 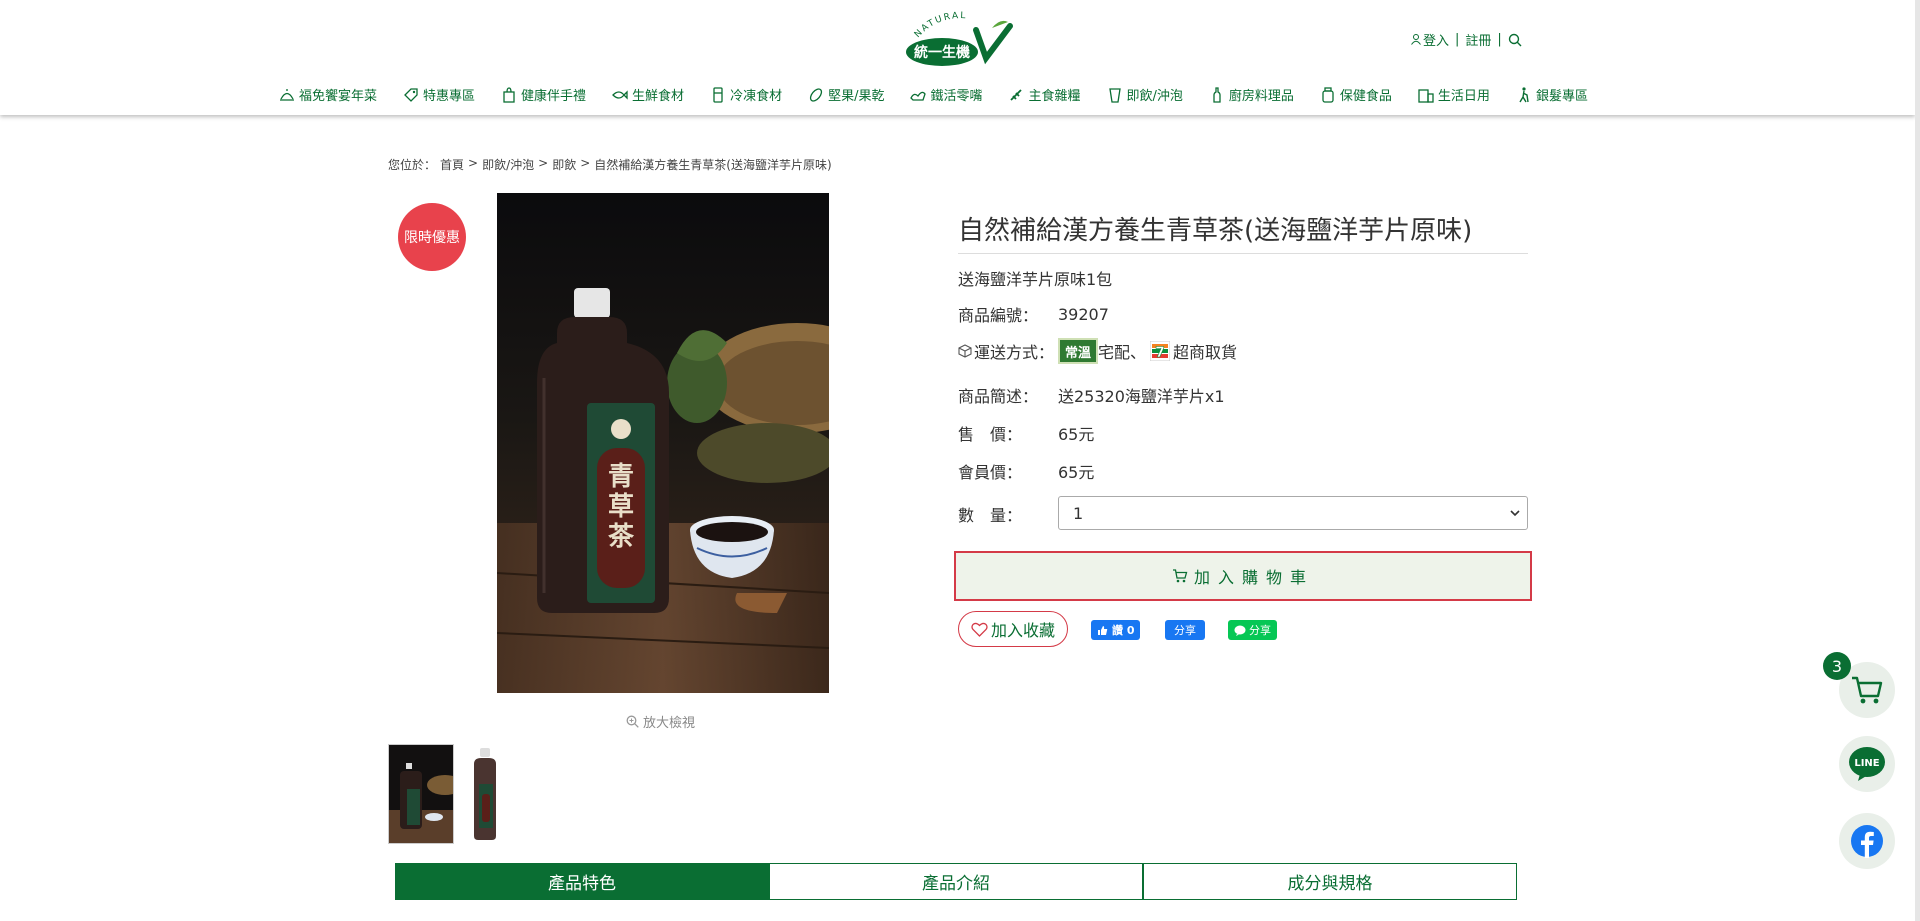 I want to click on cup-icon, so click(x=1114, y=95).